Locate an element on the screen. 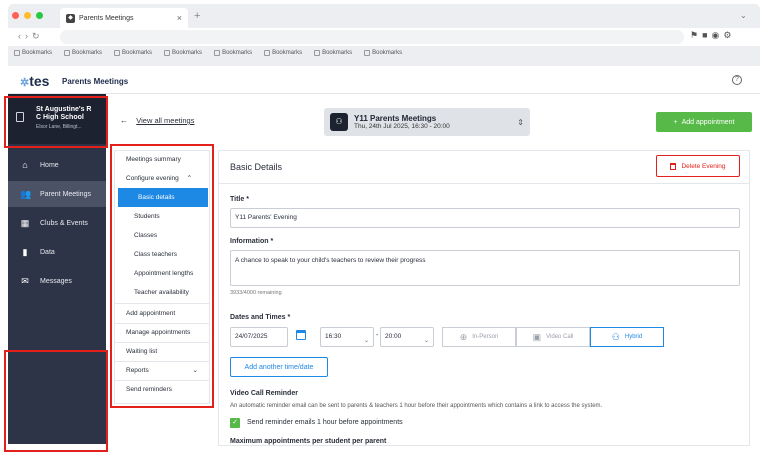 This screenshot has width=768, height=456. video-camera-icon: ▣ is located at coordinates (537, 336).